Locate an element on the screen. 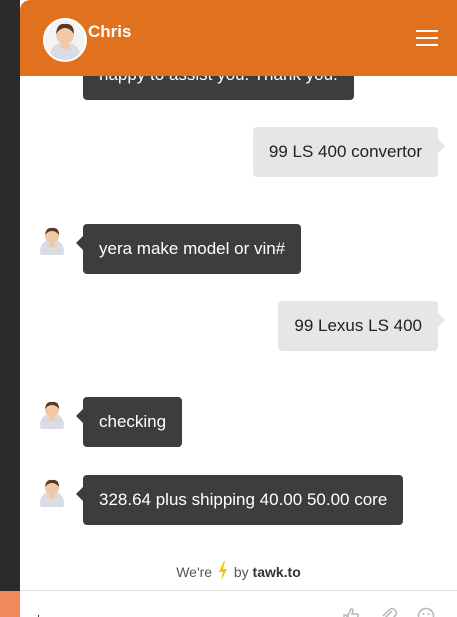 The width and height of the screenshot is (457, 617). agent-message: checking is located at coordinates (129, 422).